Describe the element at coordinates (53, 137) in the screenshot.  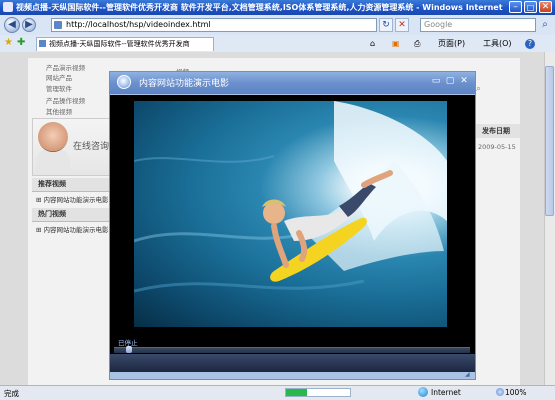
I see `consultant-avatar` at that location.